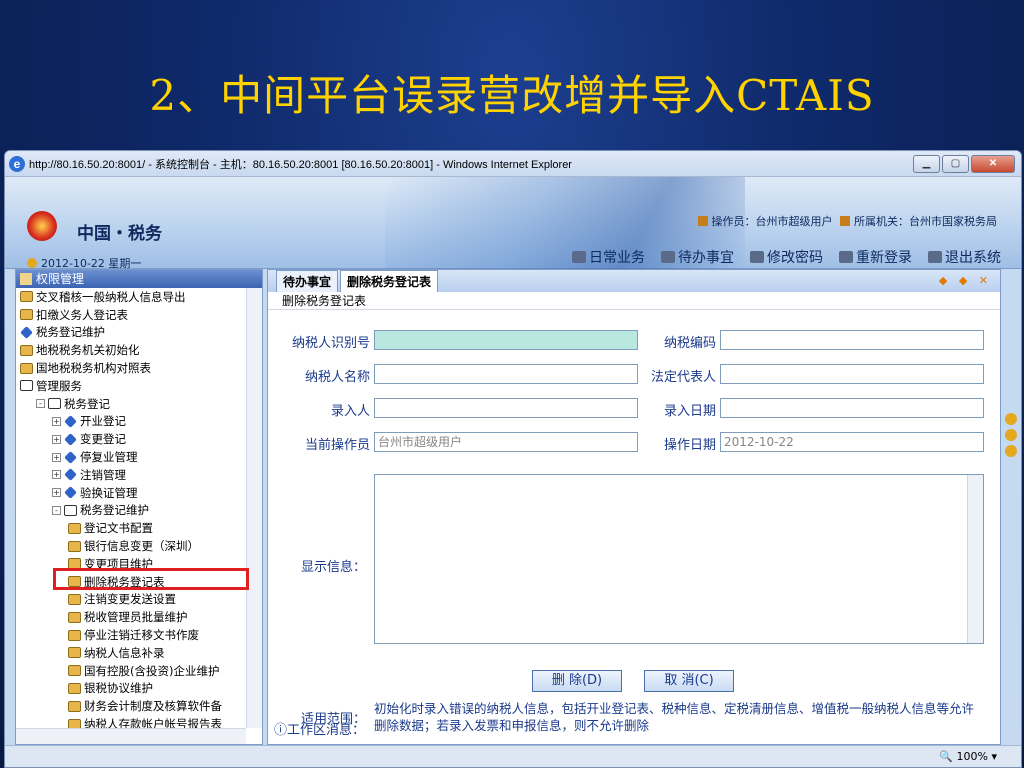  I want to click on sidebar-item: + 注销管理, so click(131, 475).